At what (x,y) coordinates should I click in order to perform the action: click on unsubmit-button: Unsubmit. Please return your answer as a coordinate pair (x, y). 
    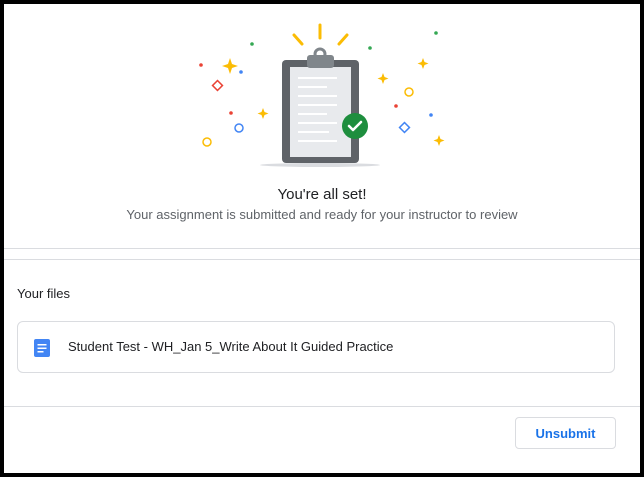
    Looking at the image, I should click on (565, 433).